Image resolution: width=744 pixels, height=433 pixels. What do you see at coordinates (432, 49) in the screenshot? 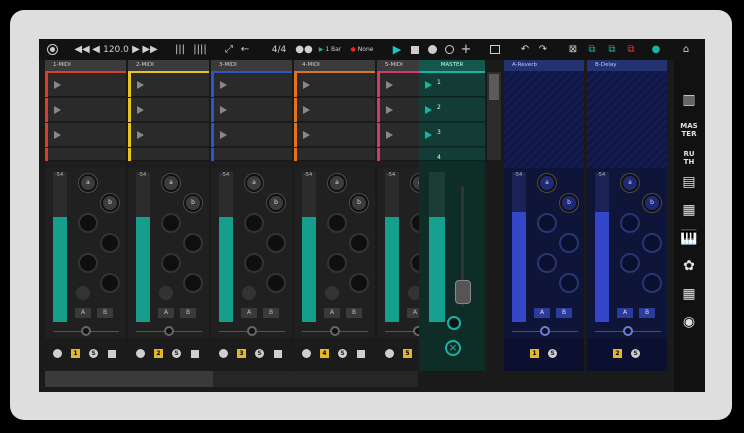
I see `record-icon` at bounding box center [432, 49].